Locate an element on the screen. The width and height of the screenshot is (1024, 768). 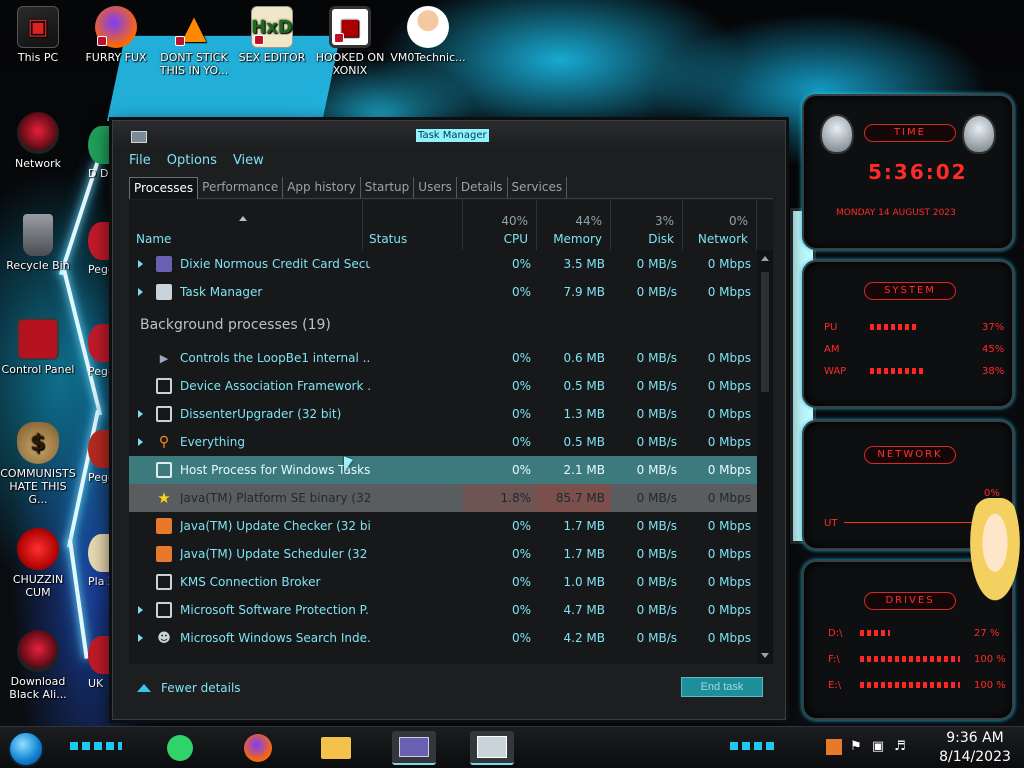
hud-system-value: 45% is located at coordinates (993, 349).